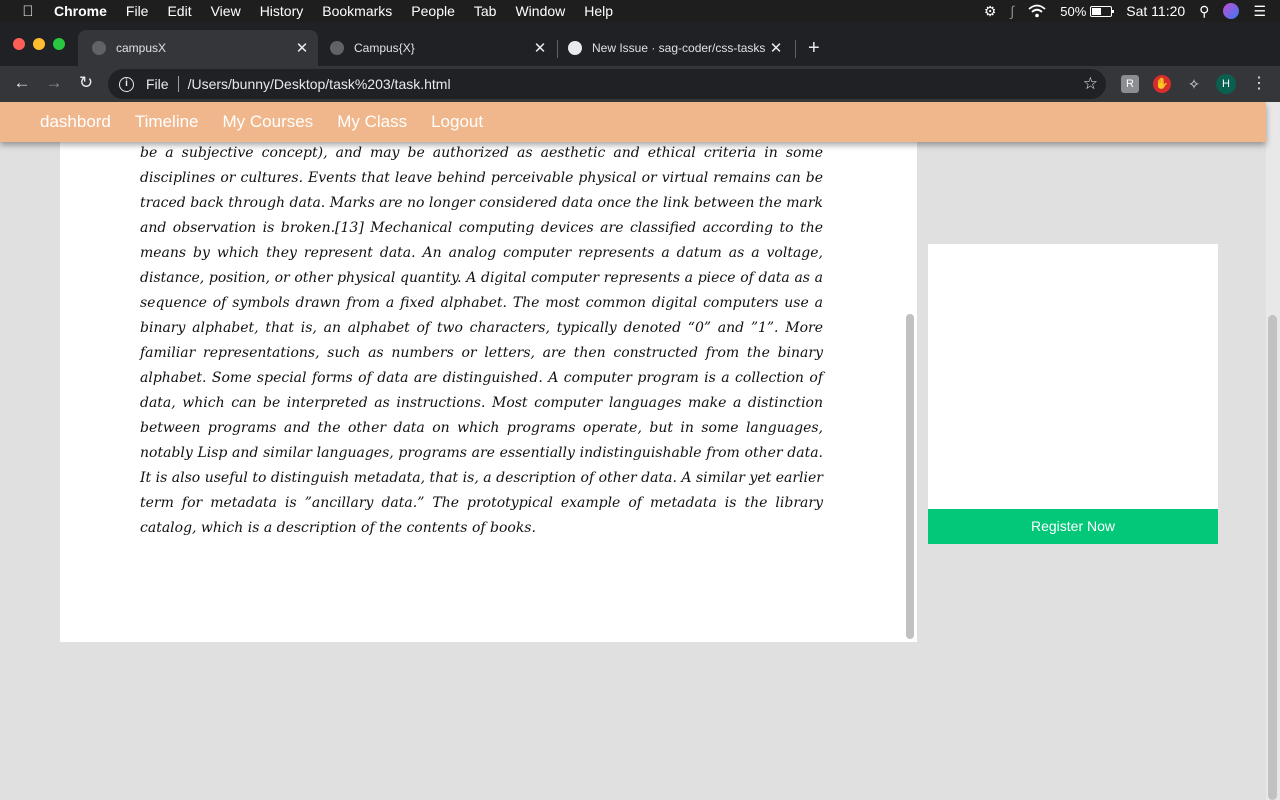 This screenshot has width=1280, height=800. I want to click on minimize-window-button, so click(39, 44).